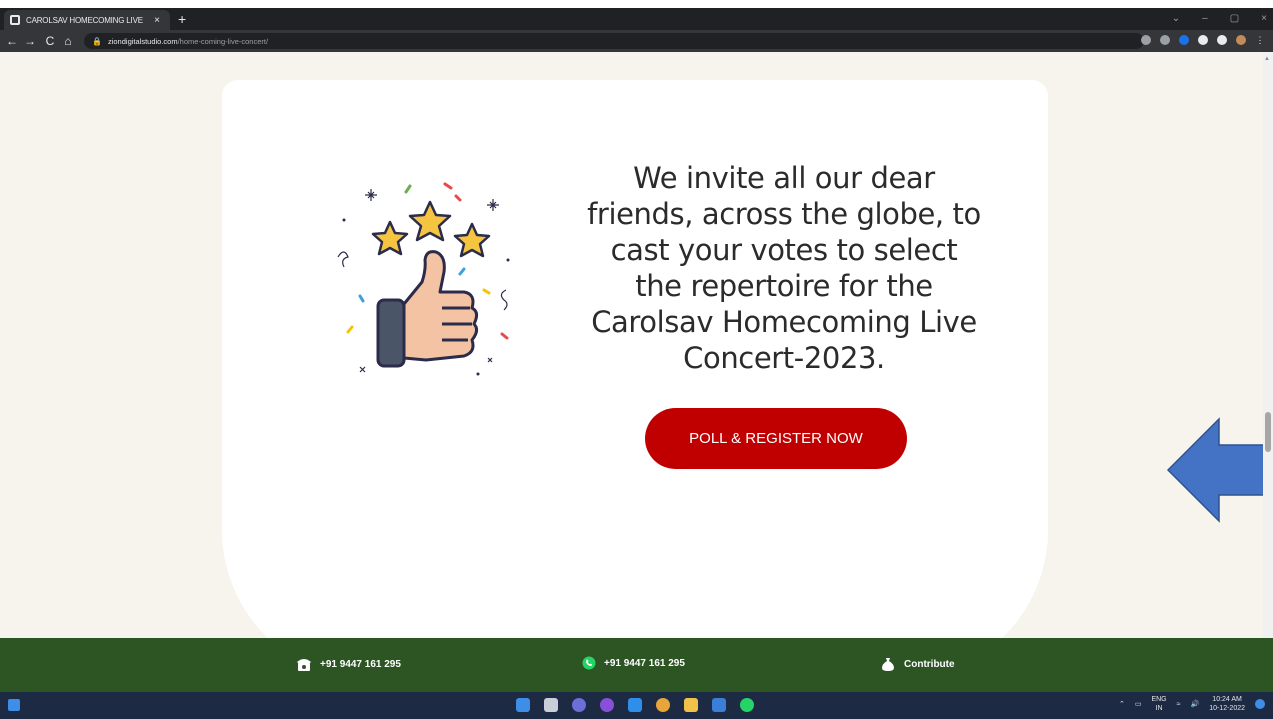 This screenshot has width=1273, height=719. What do you see at coordinates (776, 438) in the screenshot?
I see `poll-register-button: POLL & REGISTER NOW` at bounding box center [776, 438].